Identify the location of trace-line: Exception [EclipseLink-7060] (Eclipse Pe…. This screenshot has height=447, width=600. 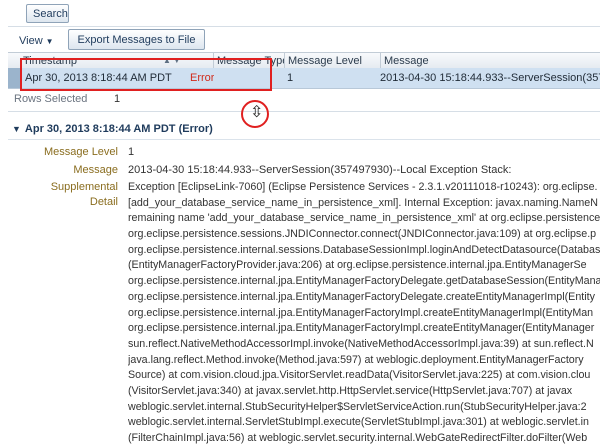
(363, 187).